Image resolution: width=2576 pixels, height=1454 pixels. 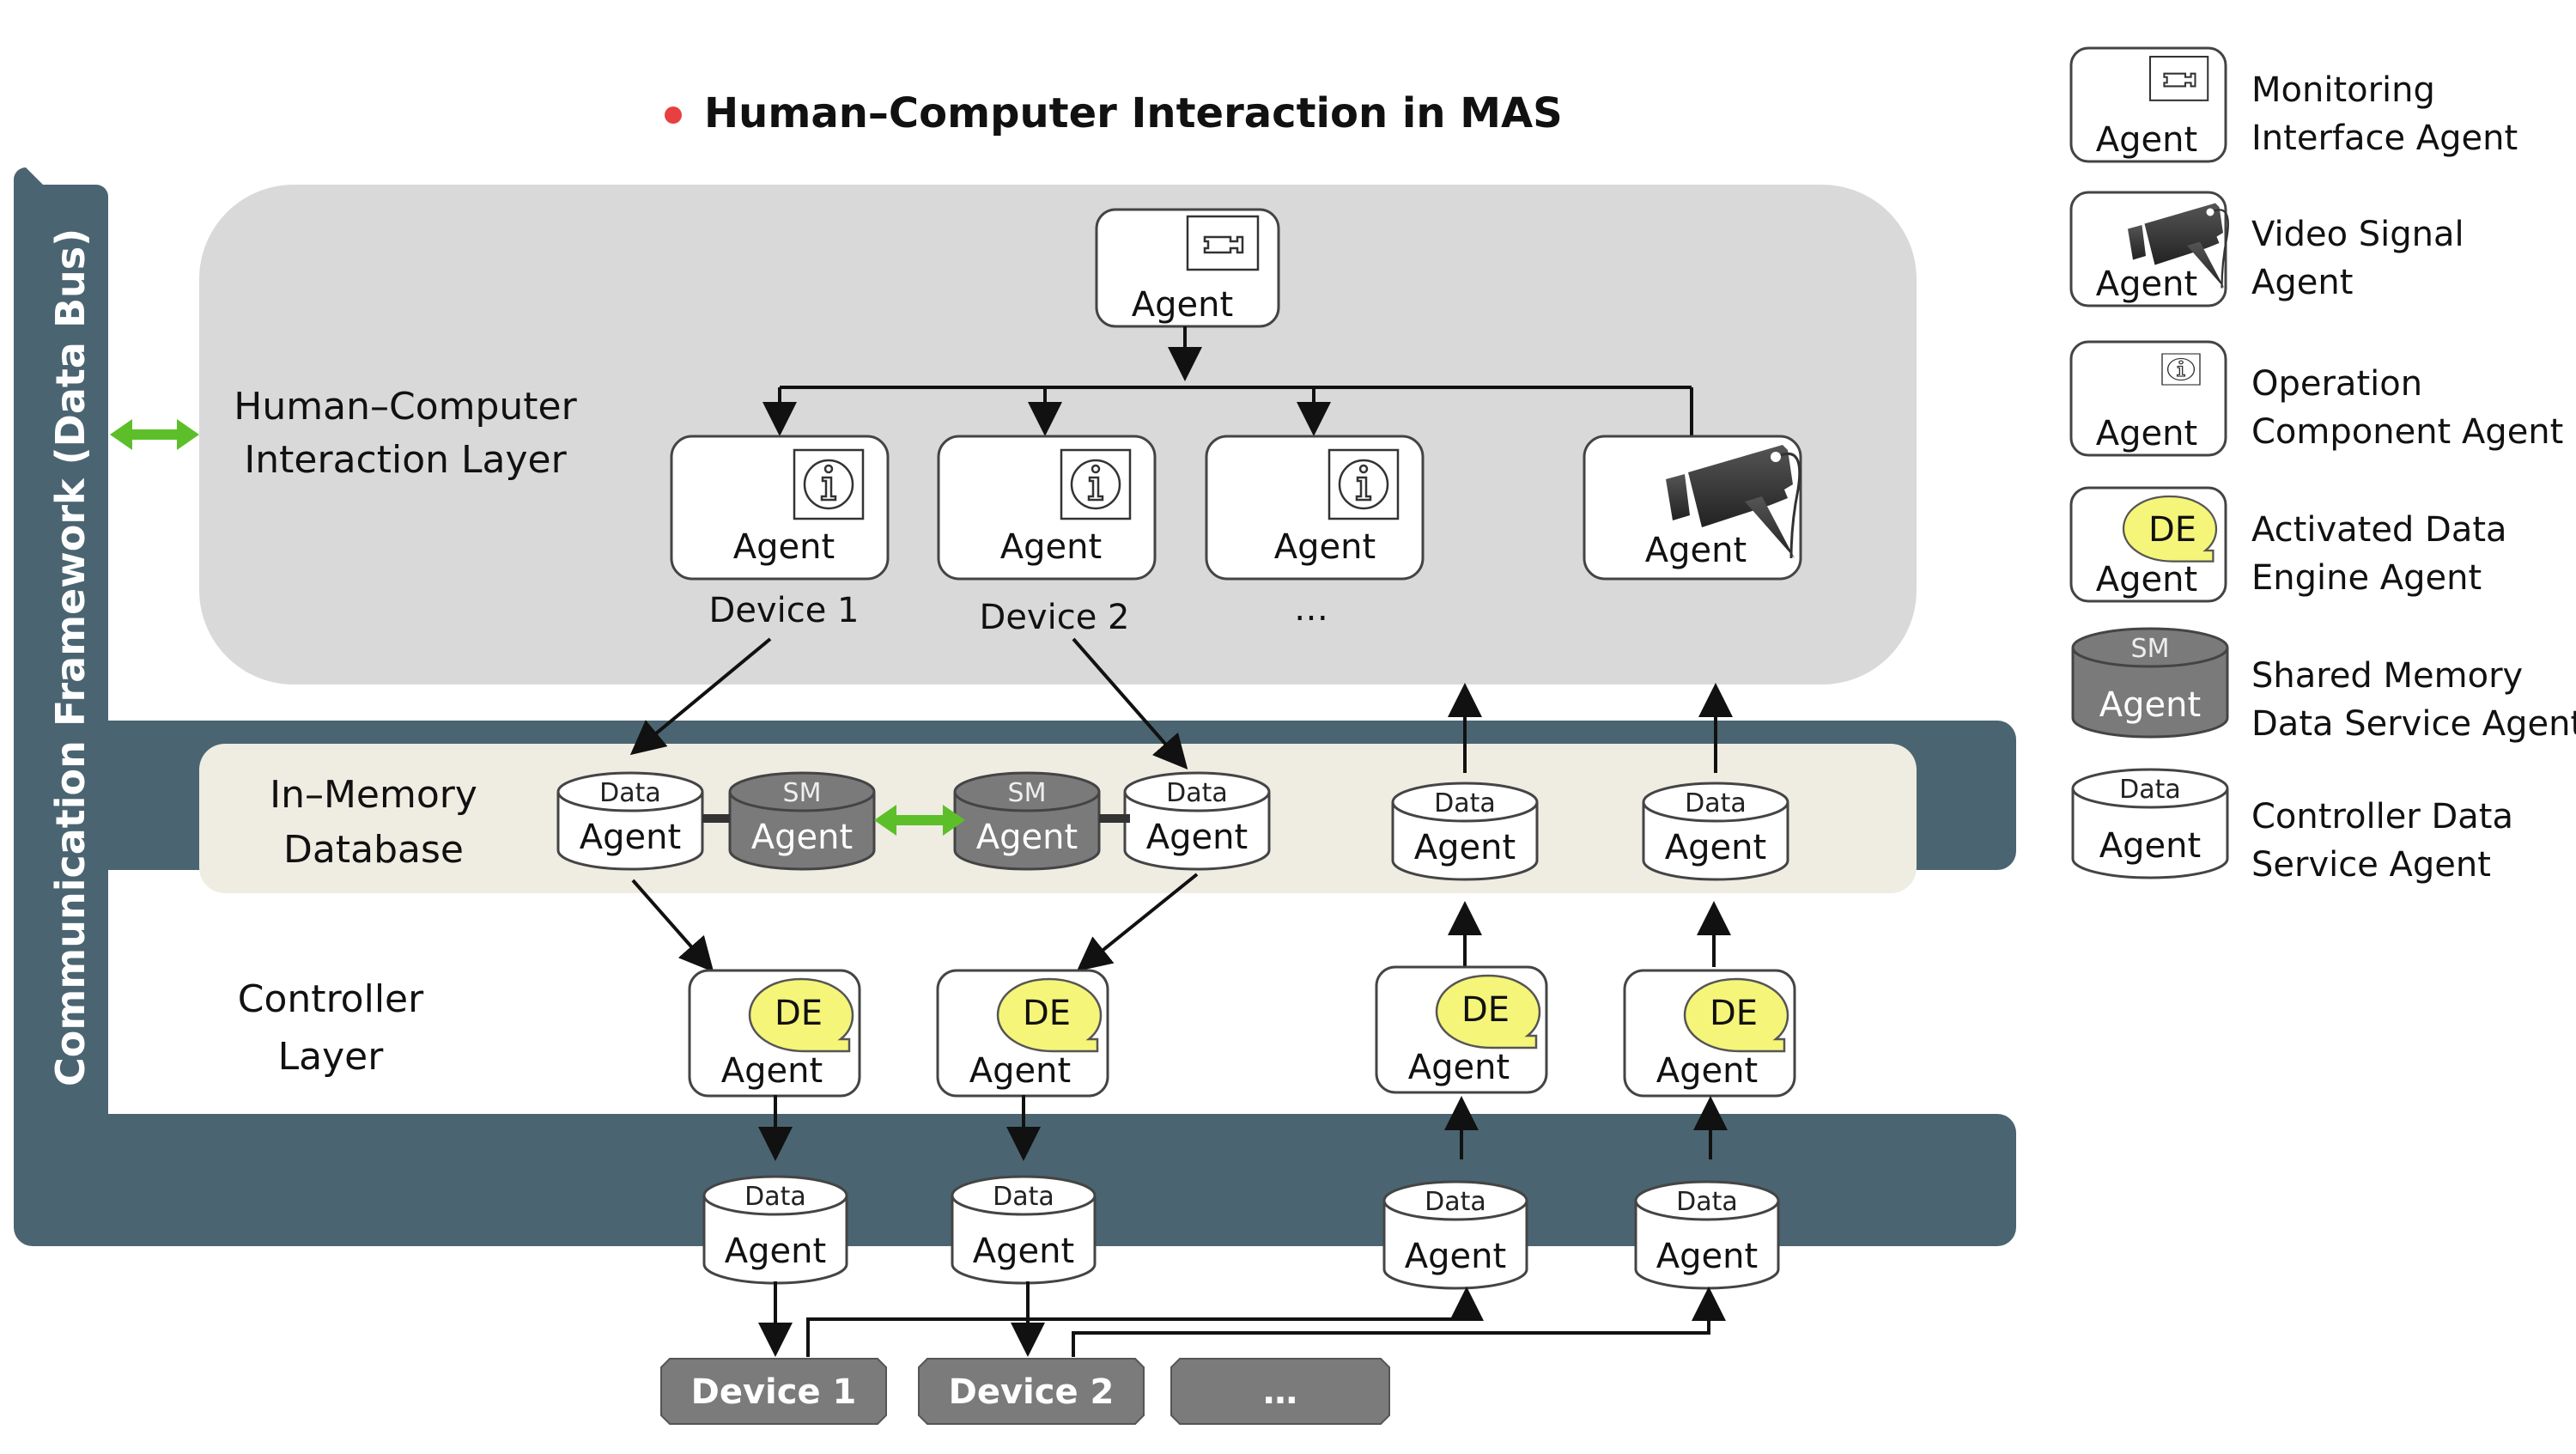 I want to click on sm-cylinder-icon: SM Agent, so click(x=2150, y=683).